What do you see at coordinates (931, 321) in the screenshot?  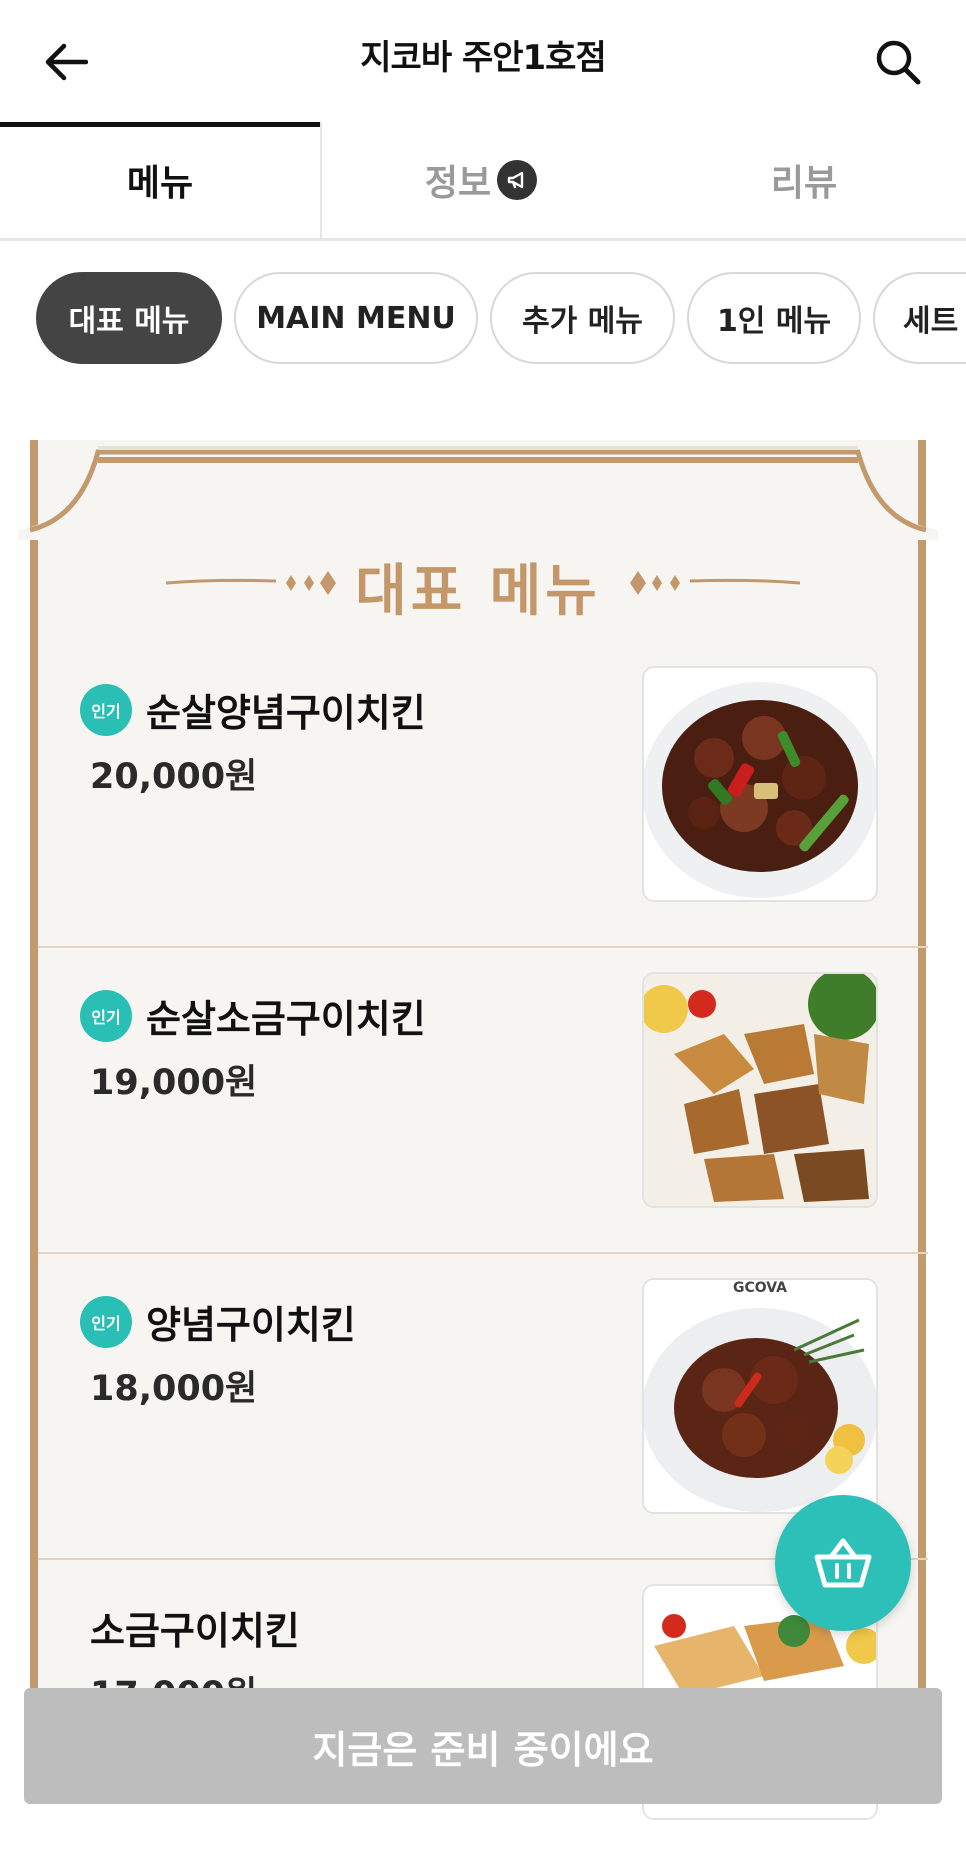 I see `chip-label: 세트` at bounding box center [931, 321].